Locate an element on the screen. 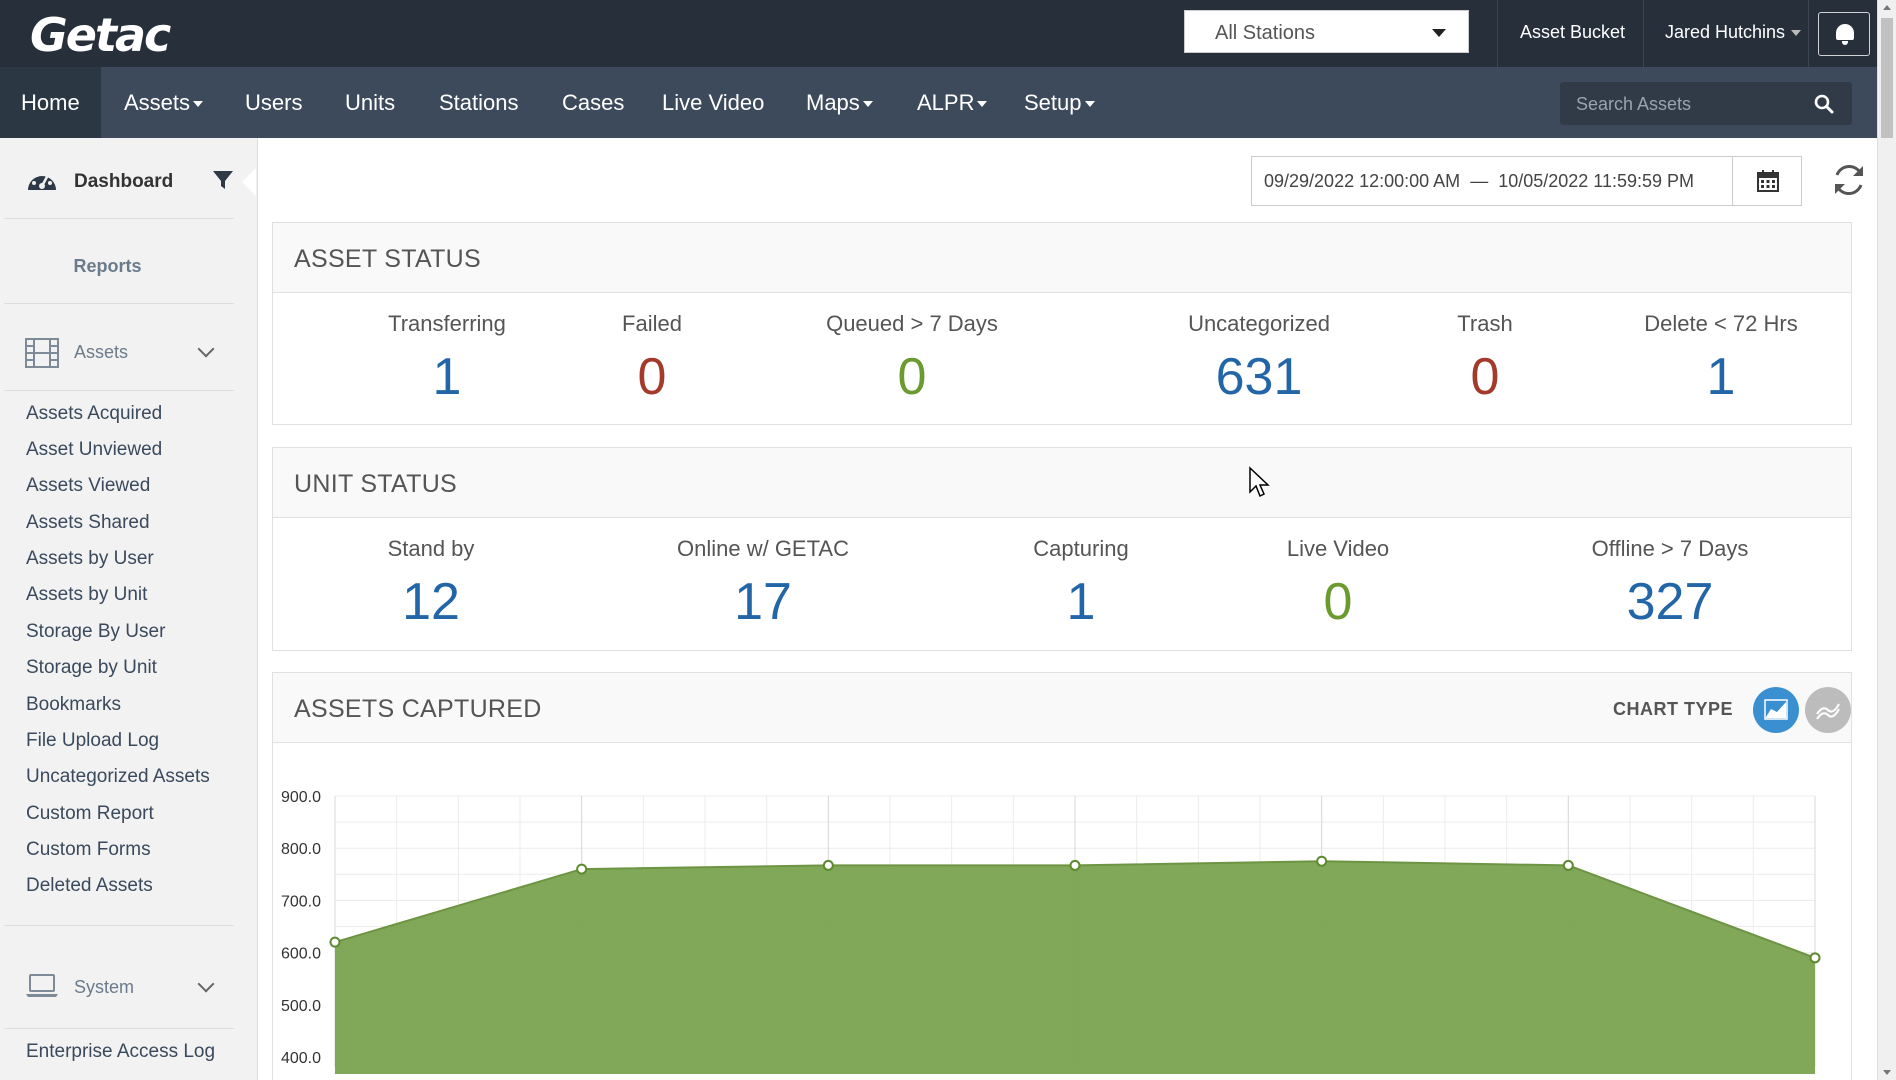 The width and height of the screenshot is (1896, 1080). sidebar-item-uncategorized-assets: Uncategorized Assets is located at coordinates (118, 777).